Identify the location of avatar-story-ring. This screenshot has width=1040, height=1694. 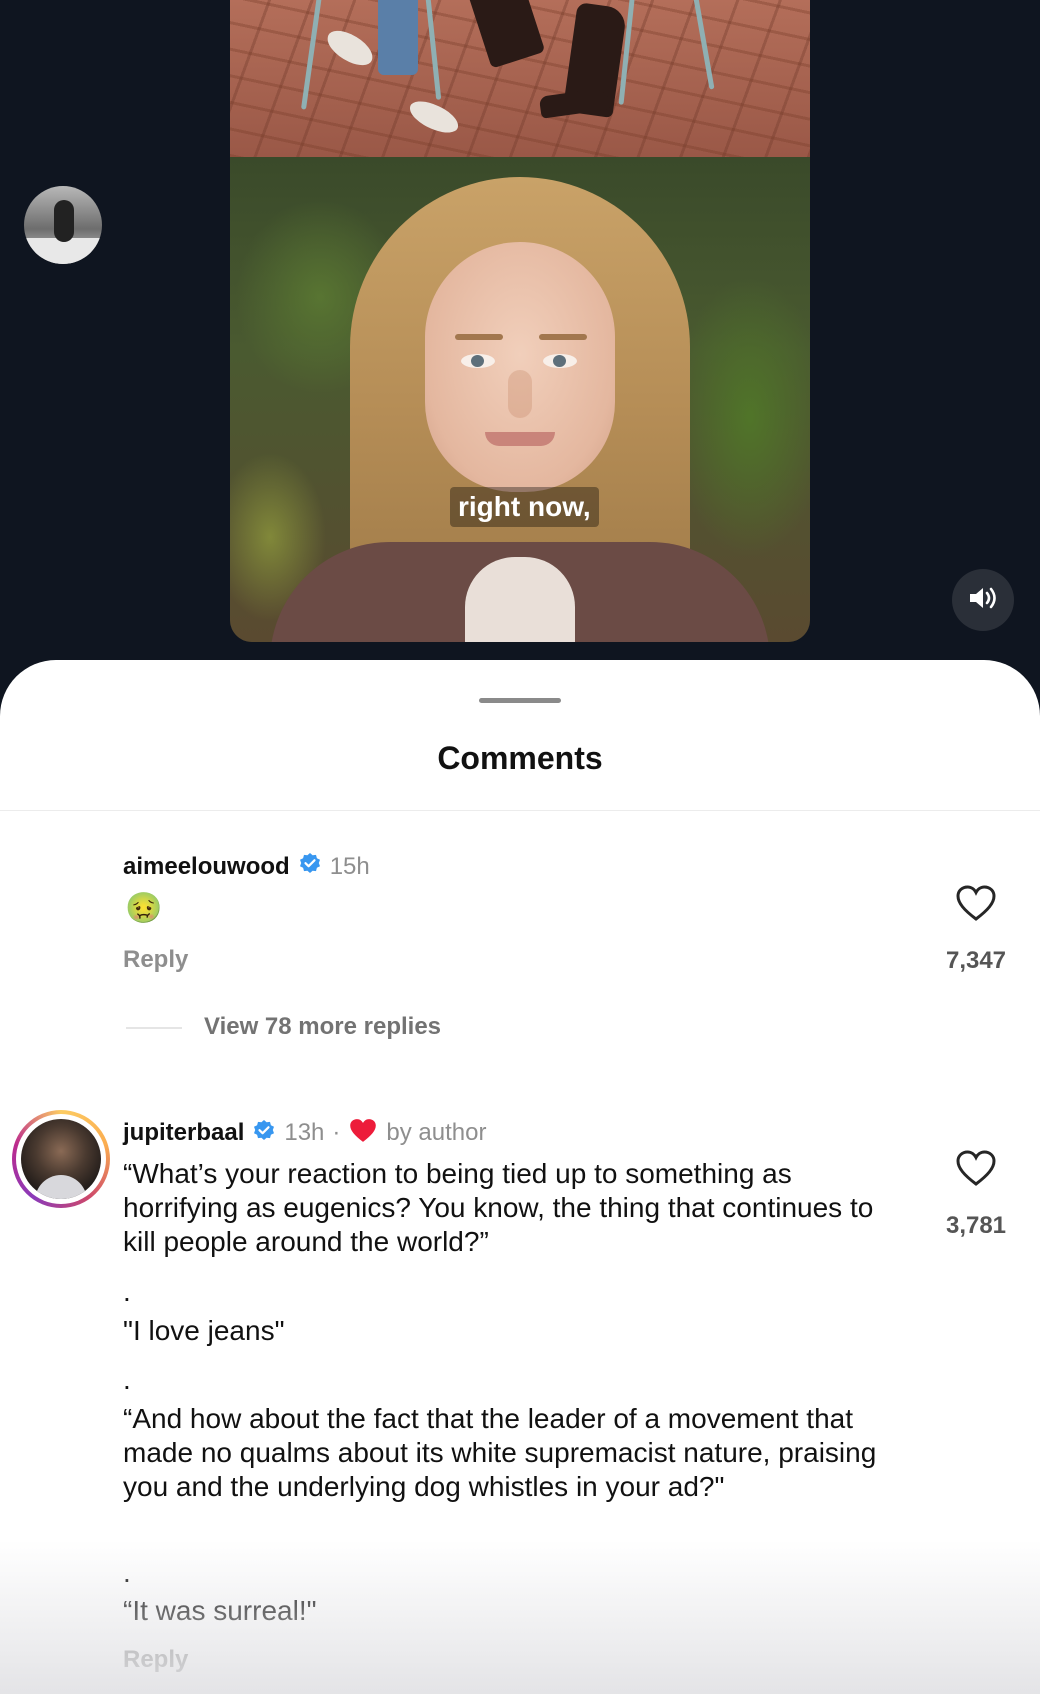
(61, 1159).